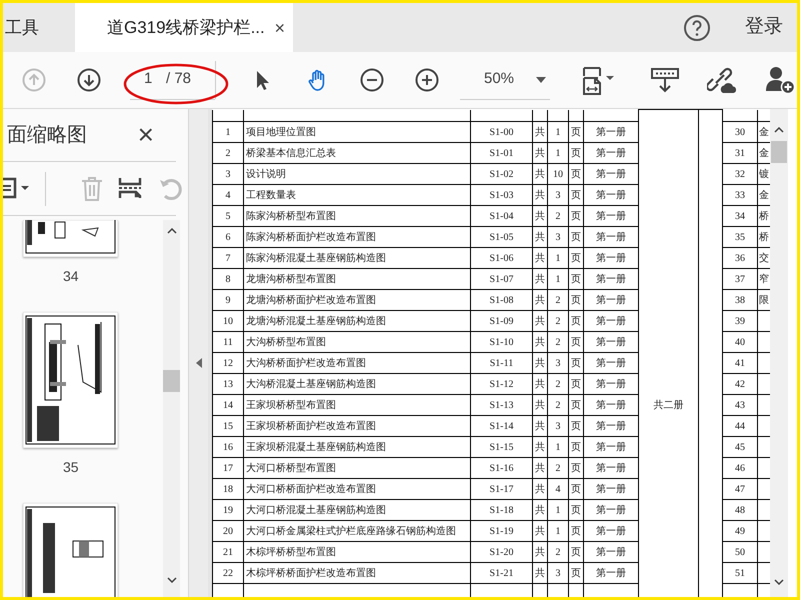  I want to click on panel-title: 面缩略图, so click(47, 135).